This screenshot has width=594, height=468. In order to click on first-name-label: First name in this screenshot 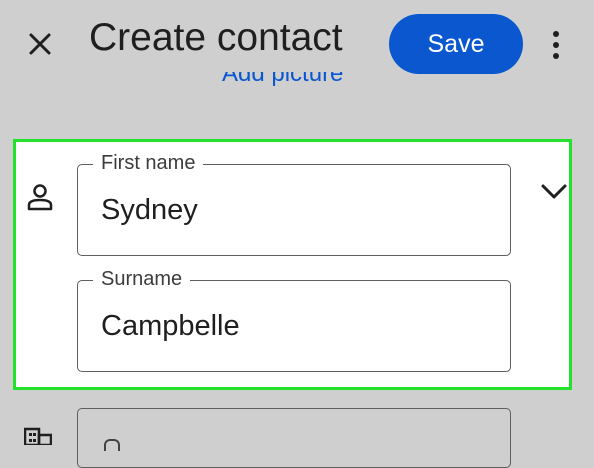, I will do `click(148, 163)`.